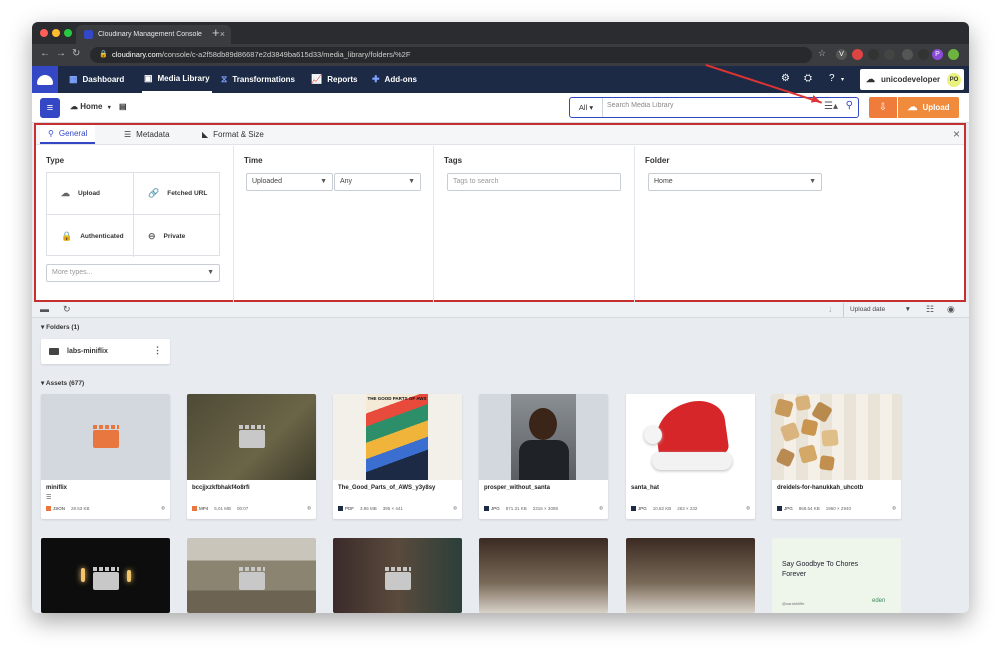 The height and width of the screenshot is (655, 1000). What do you see at coordinates (956, 134) in the screenshot?
I see `close-filter-panel-icon: ×` at bounding box center [956, 134].